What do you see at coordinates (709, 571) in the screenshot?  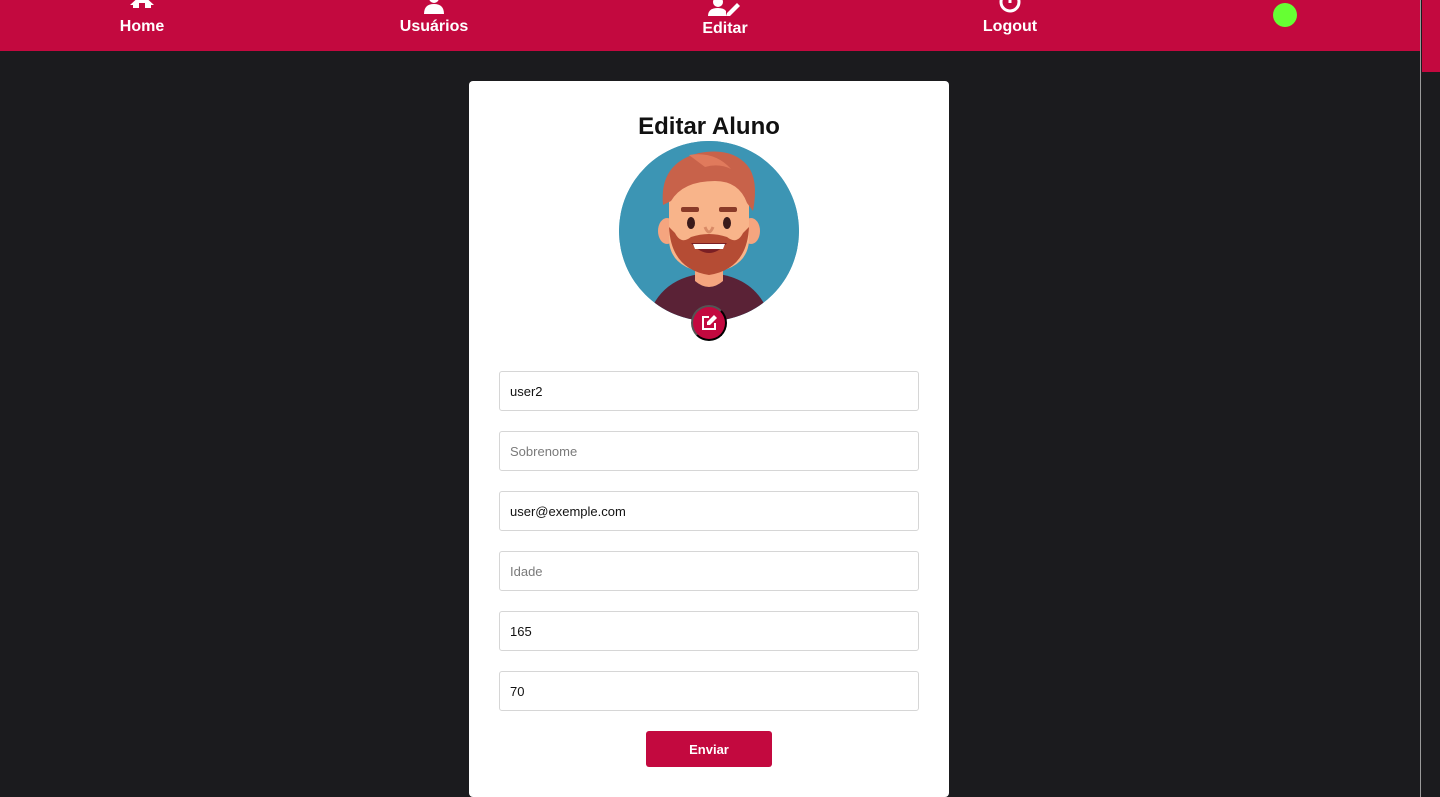 I see `age-field` at bounding box center [709, 571].